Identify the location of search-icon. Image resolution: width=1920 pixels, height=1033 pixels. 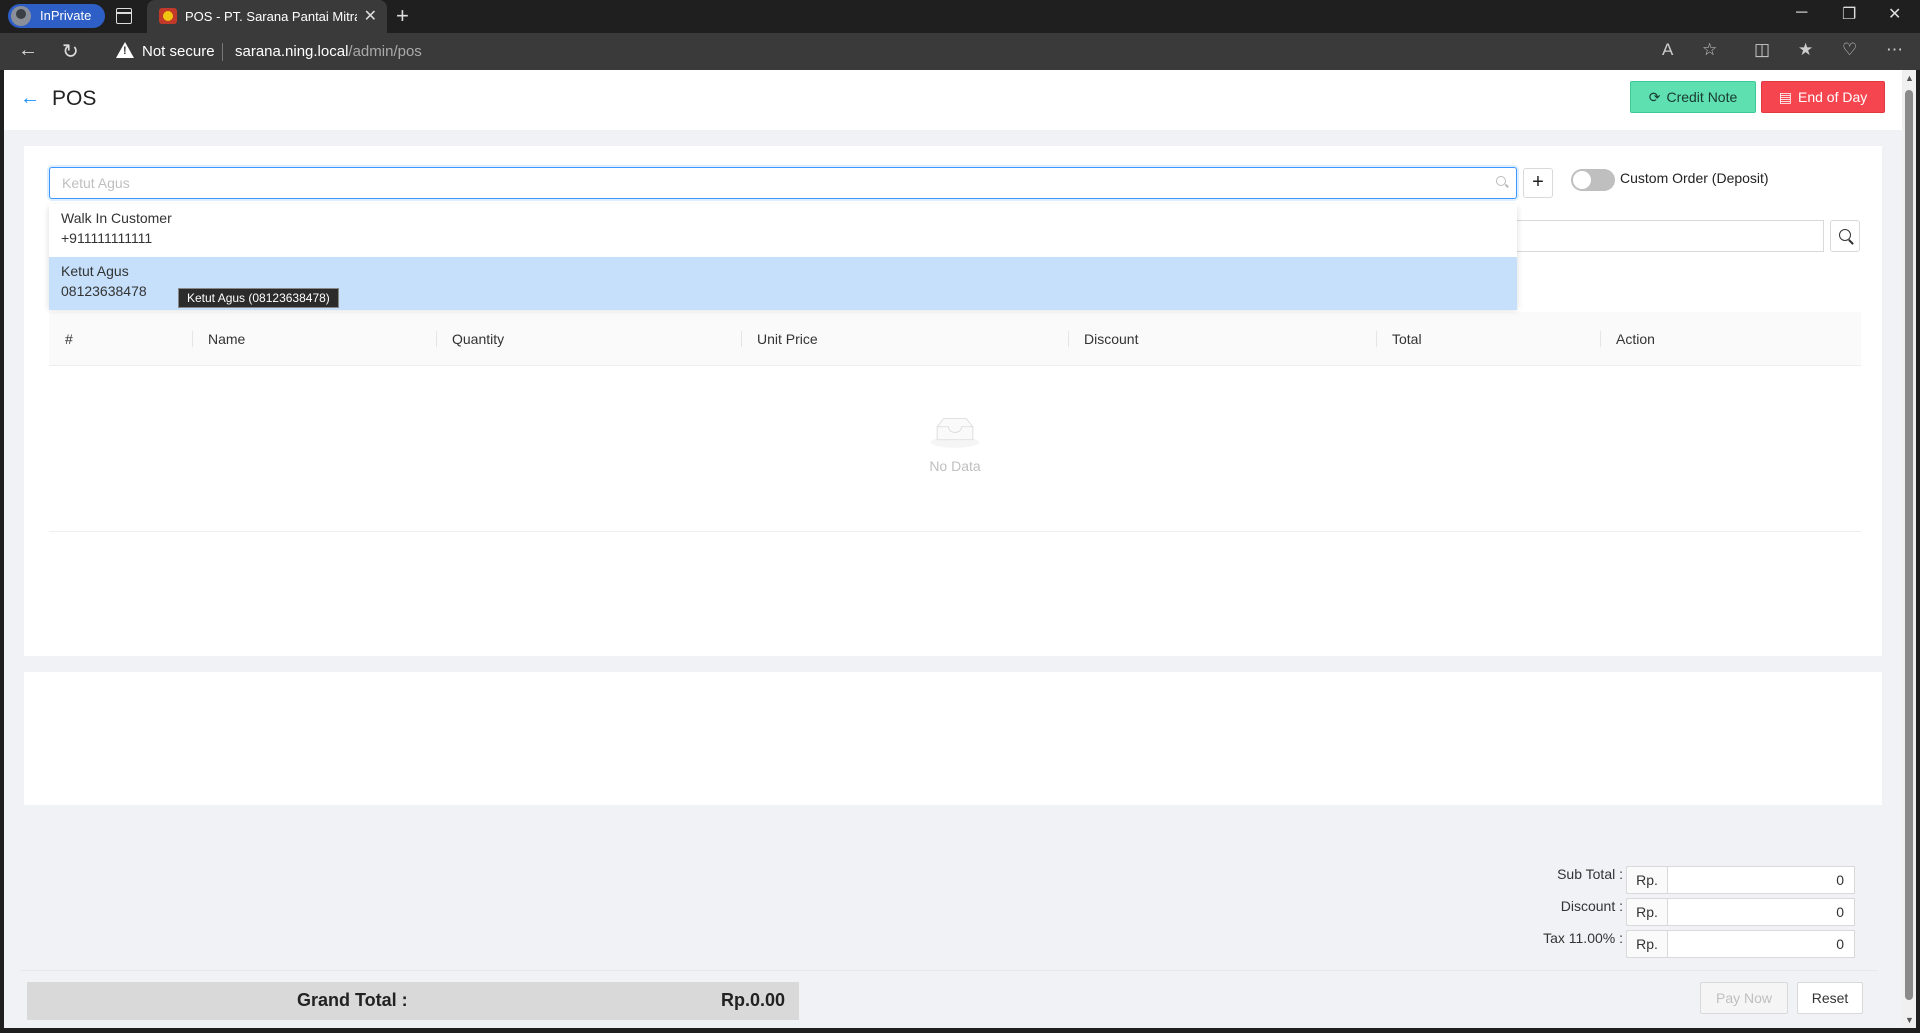
(1501, 181).